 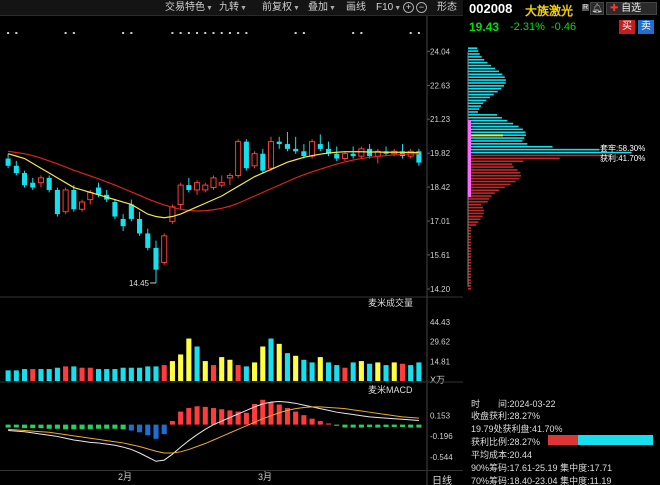 I want to click on adjust-menu: 前复权▼, so click(x=281, y=8).